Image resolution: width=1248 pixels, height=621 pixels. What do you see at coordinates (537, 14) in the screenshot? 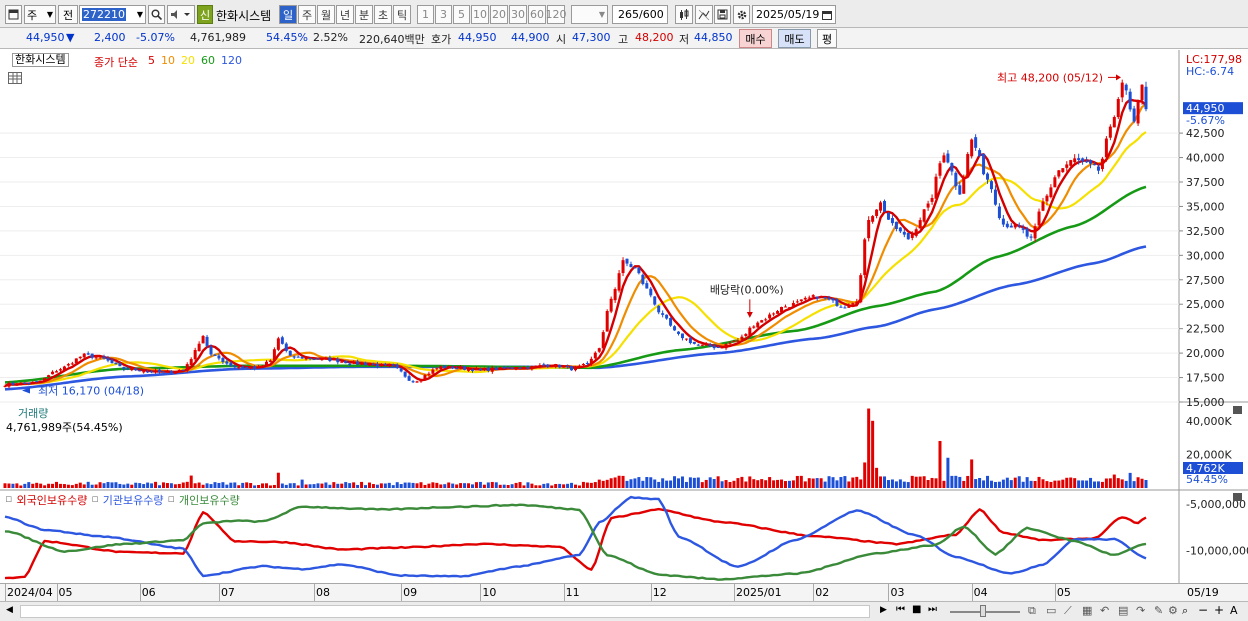
I see `tab-interval-60: 60` at bounding box center [537, 14].